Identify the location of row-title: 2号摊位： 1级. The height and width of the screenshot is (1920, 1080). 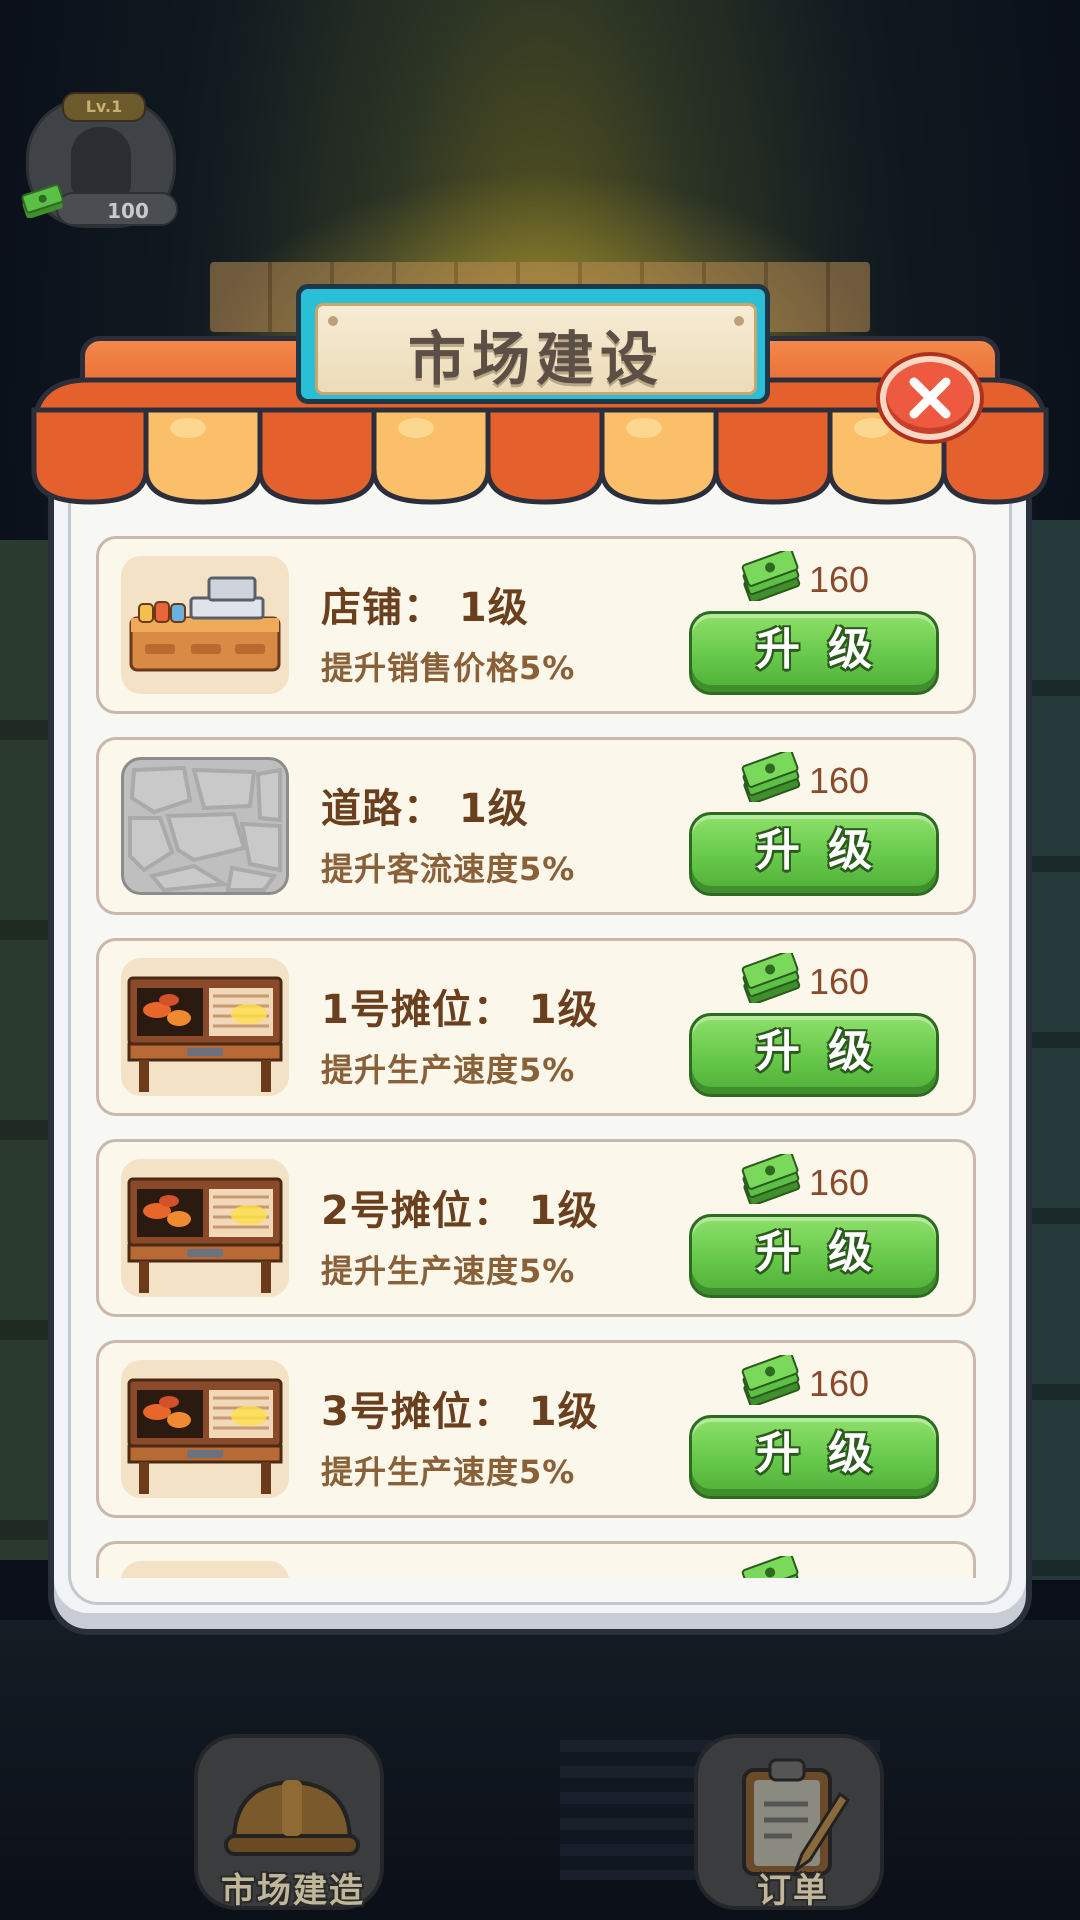
(460, 1211).